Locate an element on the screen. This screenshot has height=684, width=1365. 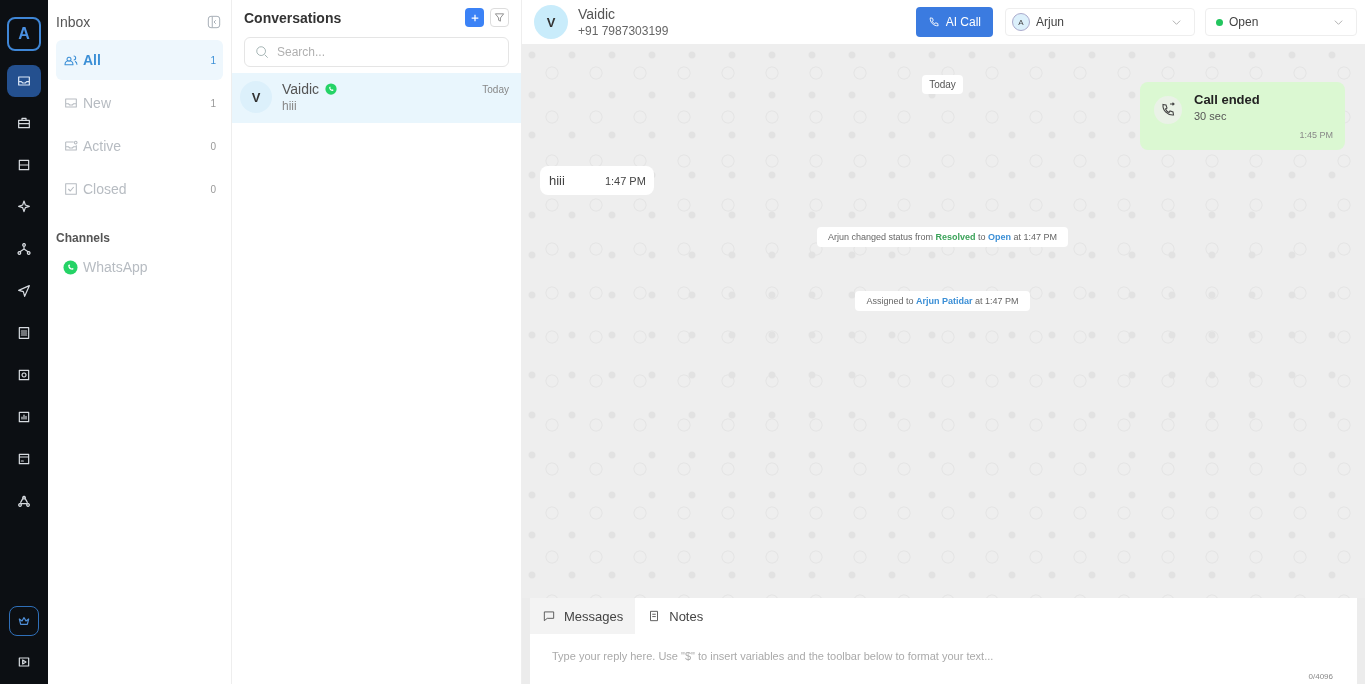
character-counter: 0/4096 is located at coordinates (1320, 676).